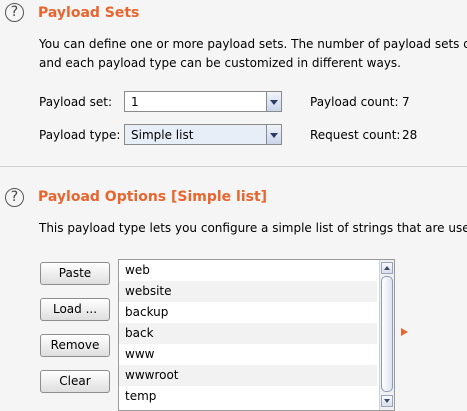 The height and width of the screenshot is (411, 467). I want to click on request-count-value: 28, so click(410, 135).